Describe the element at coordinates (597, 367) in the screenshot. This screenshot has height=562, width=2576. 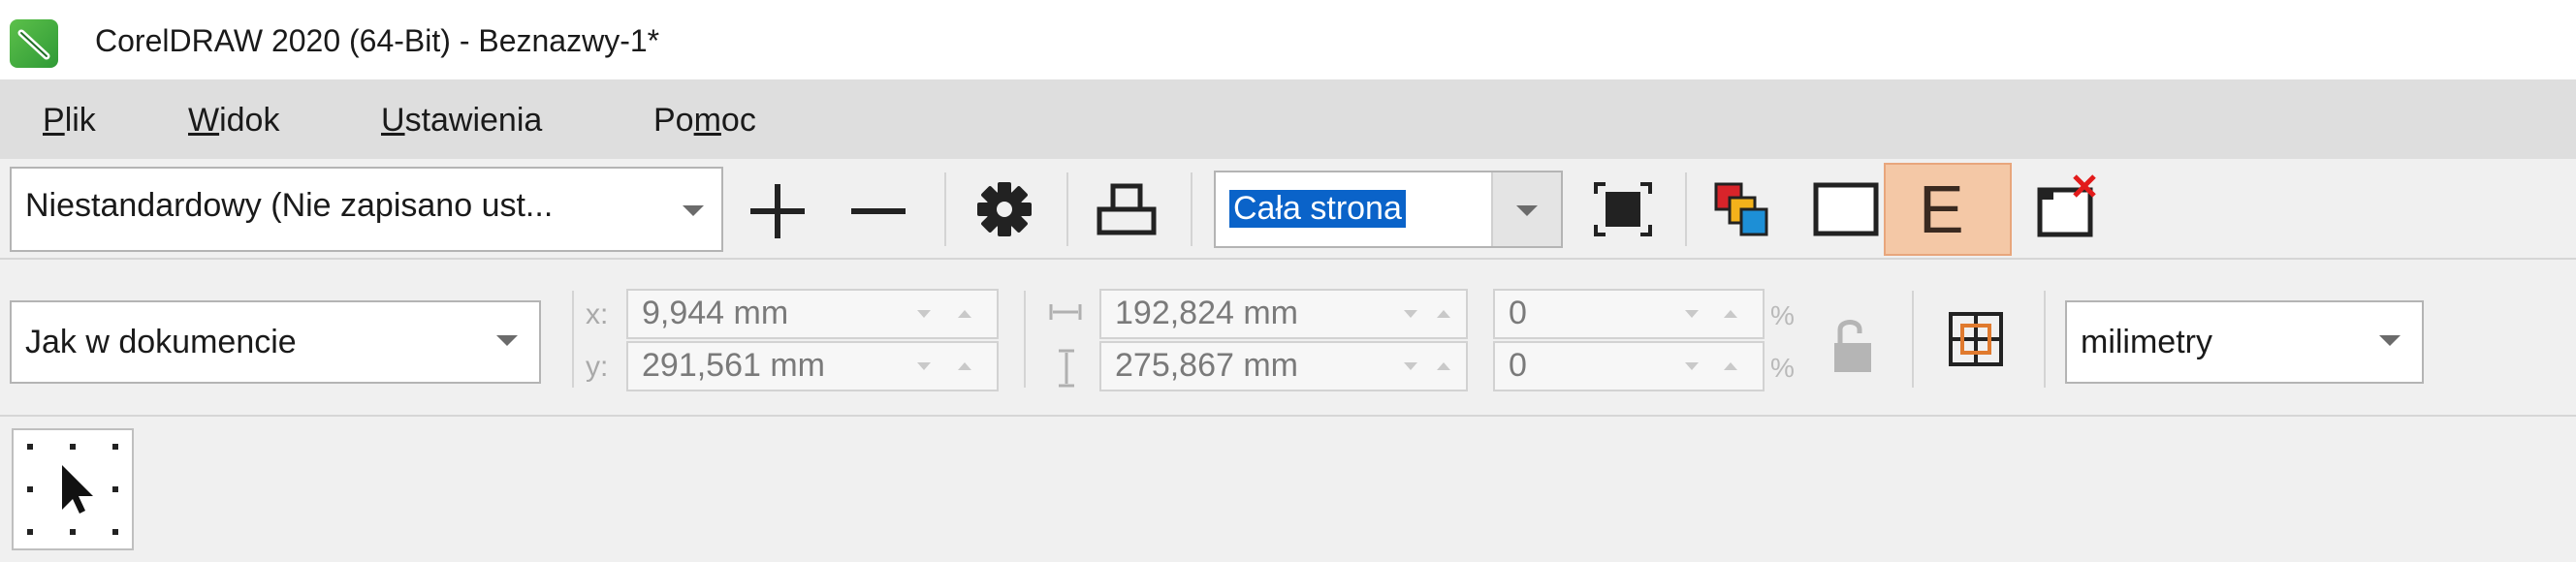
I see `y-label: y:` at that location.